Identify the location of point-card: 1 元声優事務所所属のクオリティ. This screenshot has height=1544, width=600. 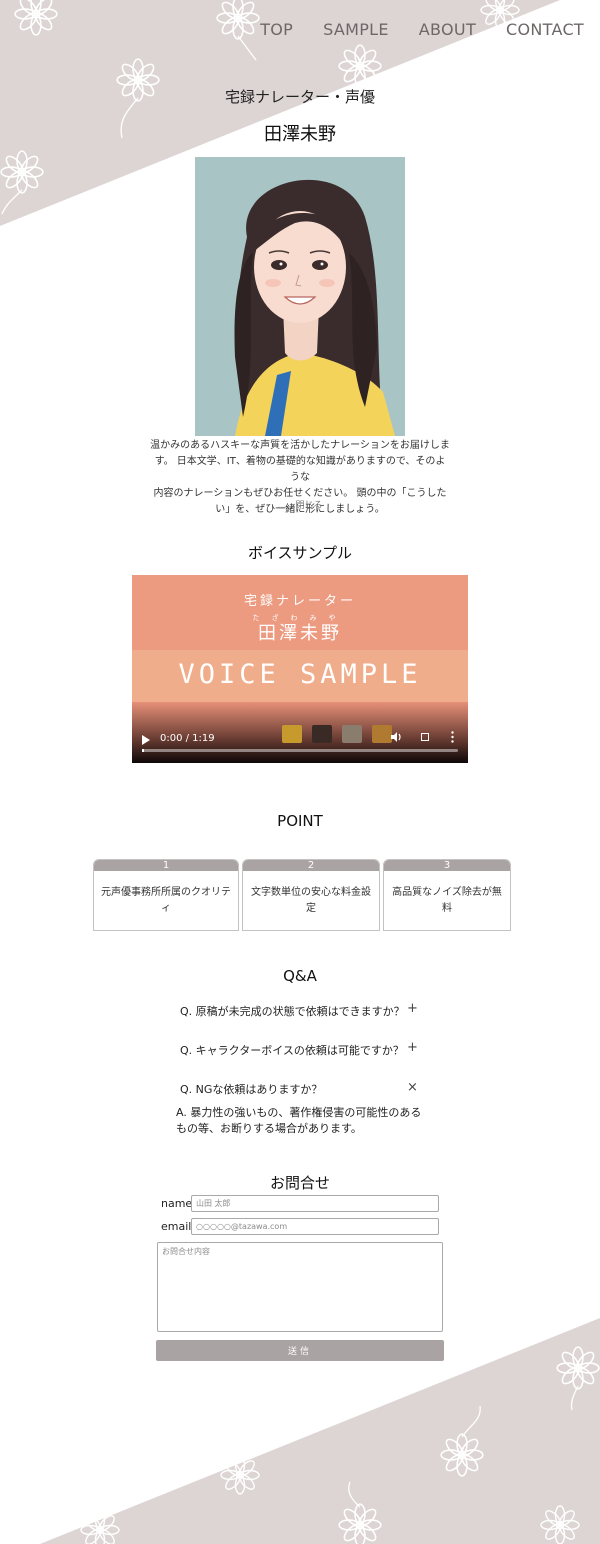
(166, 895).